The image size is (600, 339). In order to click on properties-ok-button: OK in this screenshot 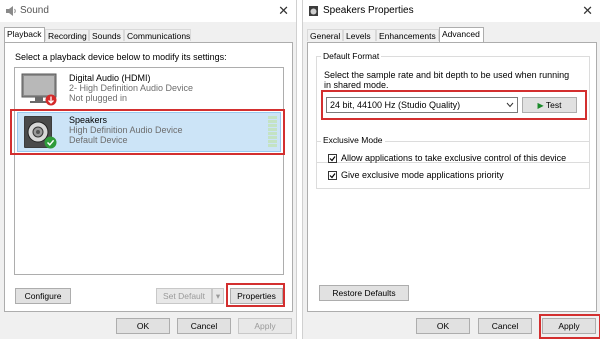, I will do `click(443, 326)`.